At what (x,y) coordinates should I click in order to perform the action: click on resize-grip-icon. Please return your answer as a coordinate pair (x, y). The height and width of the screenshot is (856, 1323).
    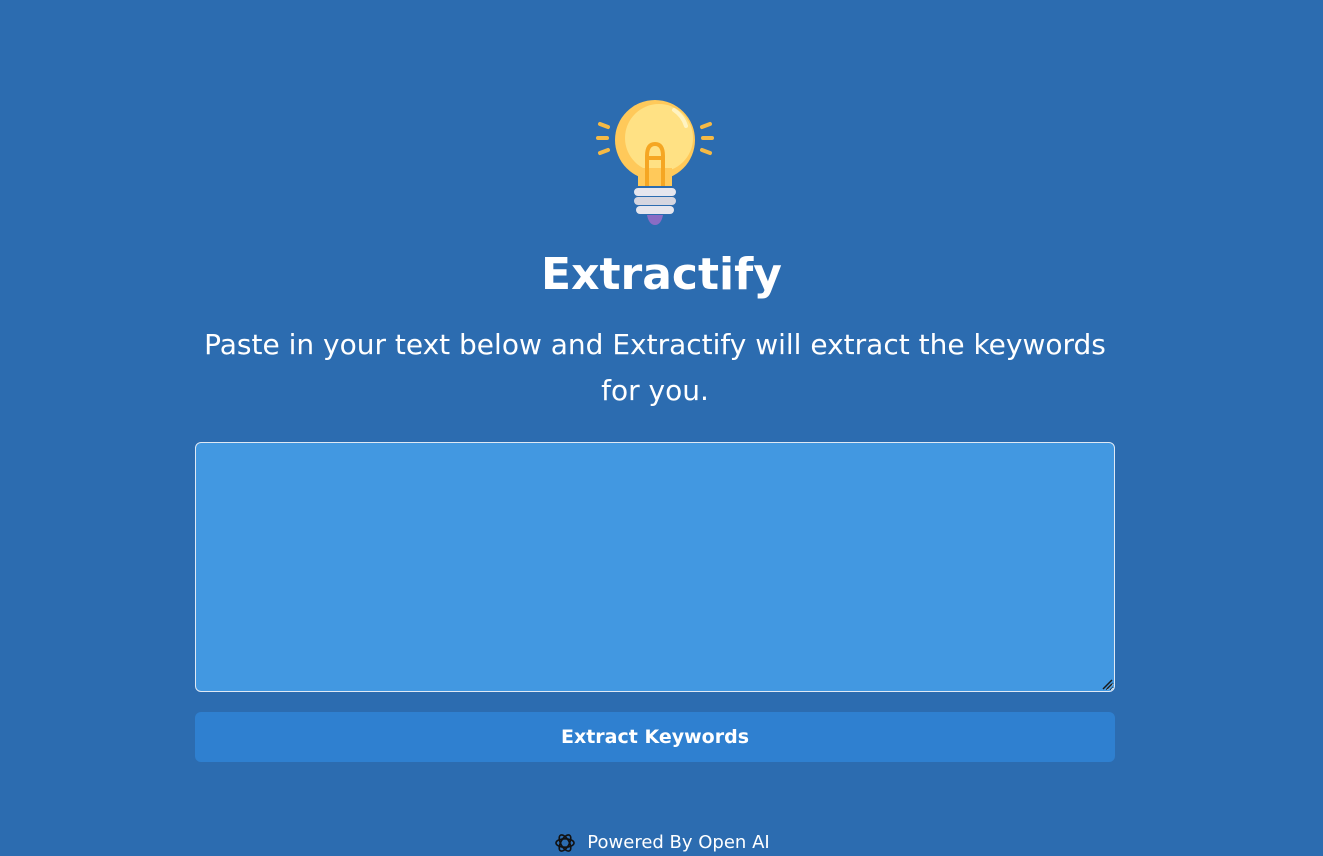
    Looking at the image, I should click on (1107, 684).